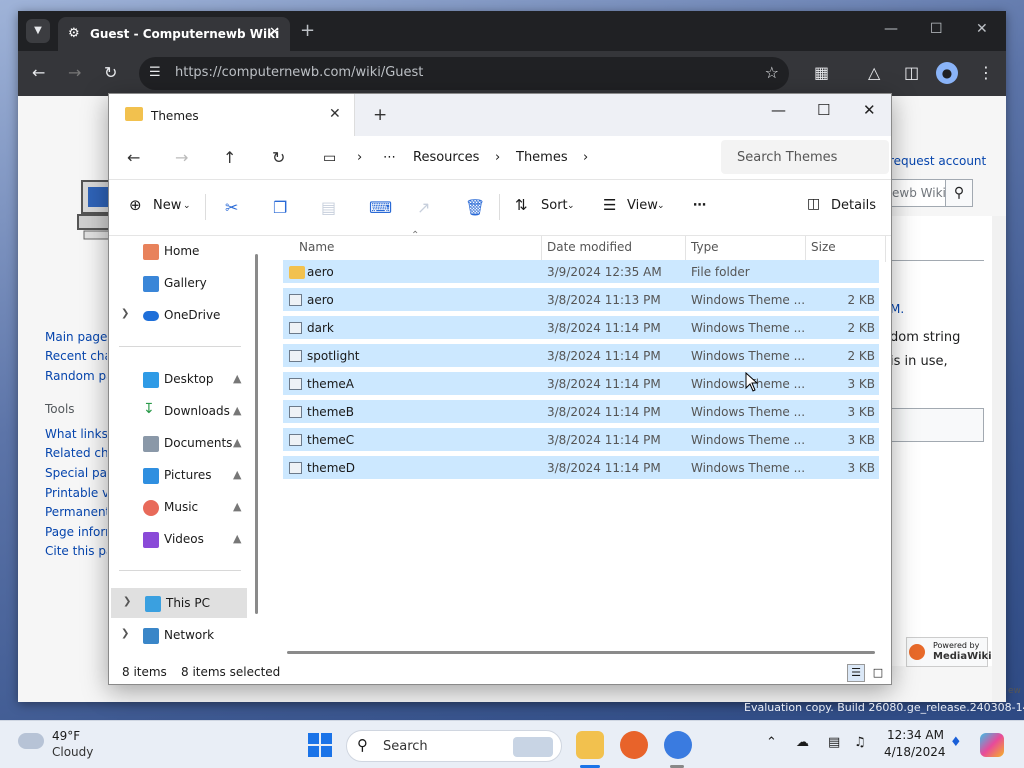  I want to click on notification-bell-icon: ♦, so click(956, 742).